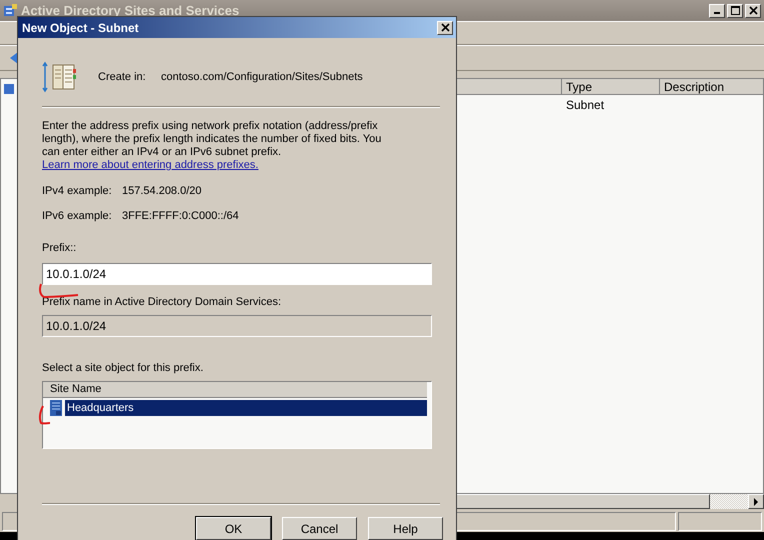  What do you see at coordinates (60, 248) in the screenshot?
I see `prefix-label: Prefix::` at bounding box center [60, 248].